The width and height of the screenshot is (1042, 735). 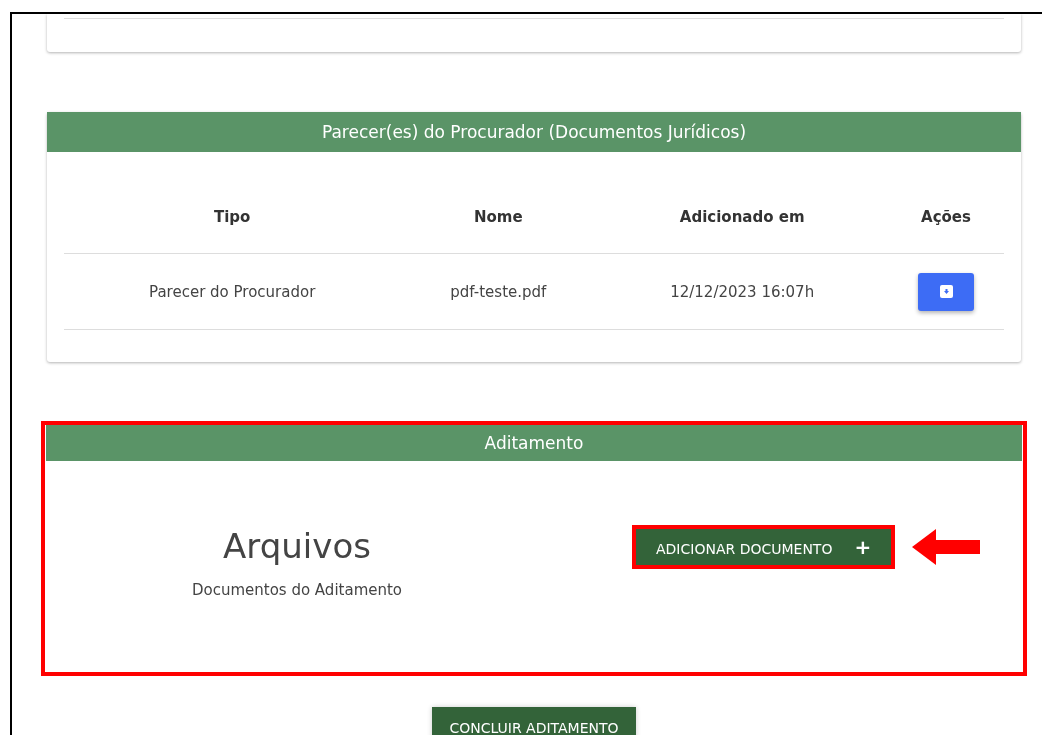 I want to click on table-cell: pdf-teste.pdf, so click(x=498, y=291).